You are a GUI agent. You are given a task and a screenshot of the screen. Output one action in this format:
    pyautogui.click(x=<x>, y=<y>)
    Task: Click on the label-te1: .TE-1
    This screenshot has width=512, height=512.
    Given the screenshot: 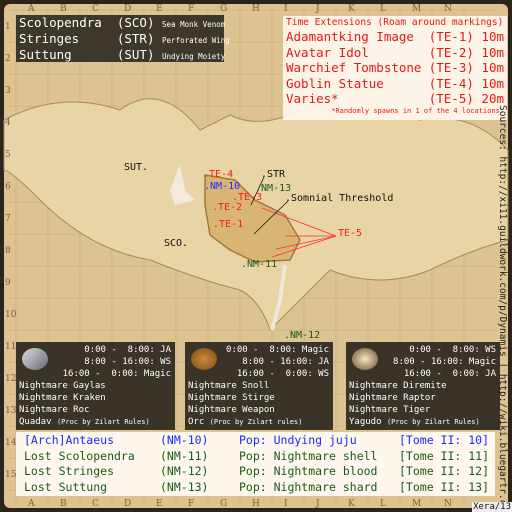 What is the action you would take?
    pyautogui.click(x=228, y=224)
    